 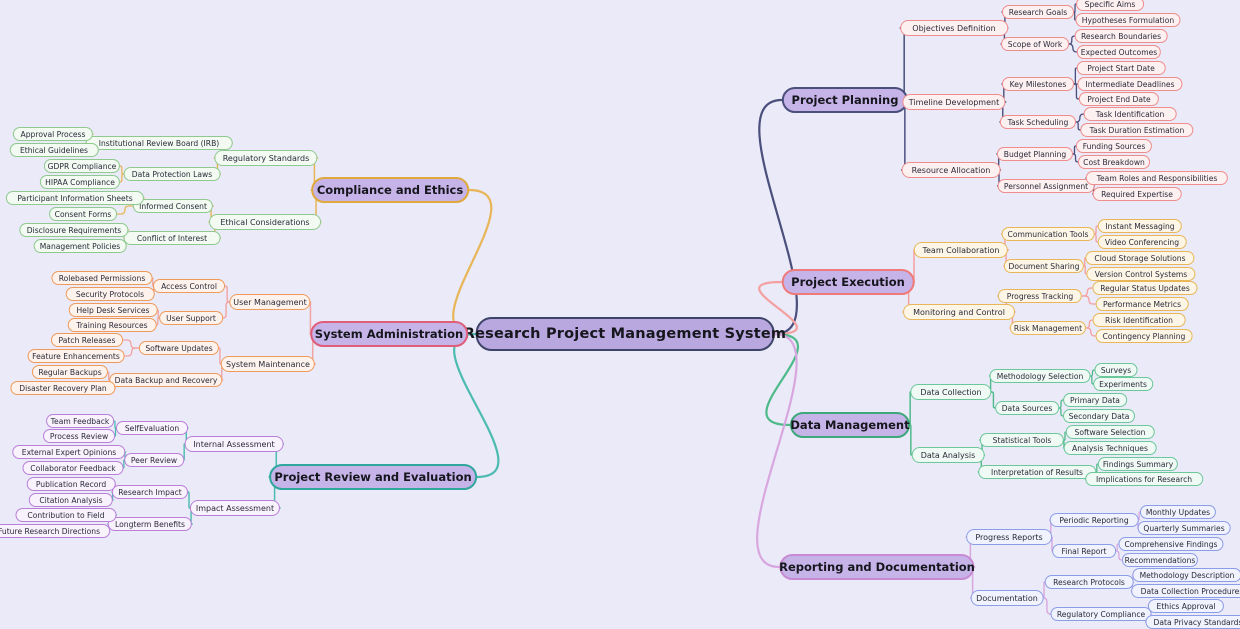 I want to click on node-disaster-recovery-plan: Disaster Recovery Plan, so click(x=63, y=388).